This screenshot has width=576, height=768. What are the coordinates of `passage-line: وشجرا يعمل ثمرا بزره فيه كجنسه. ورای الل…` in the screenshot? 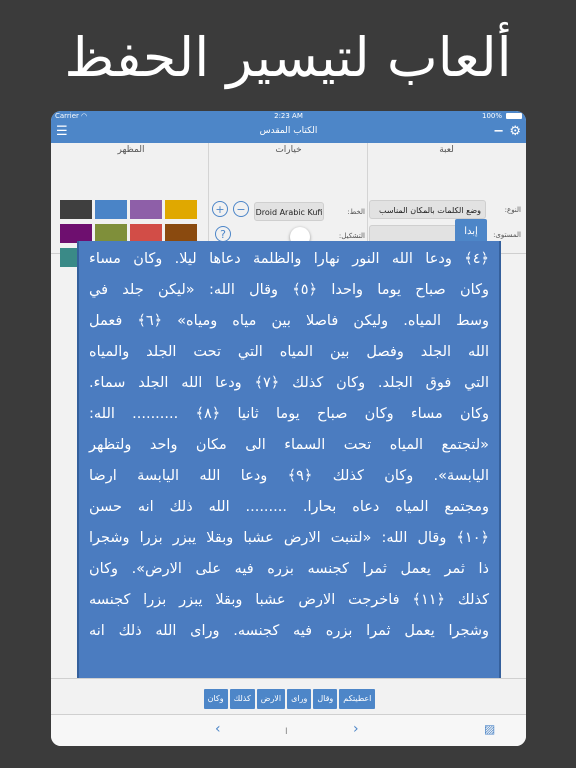 It's located at (289, 631).